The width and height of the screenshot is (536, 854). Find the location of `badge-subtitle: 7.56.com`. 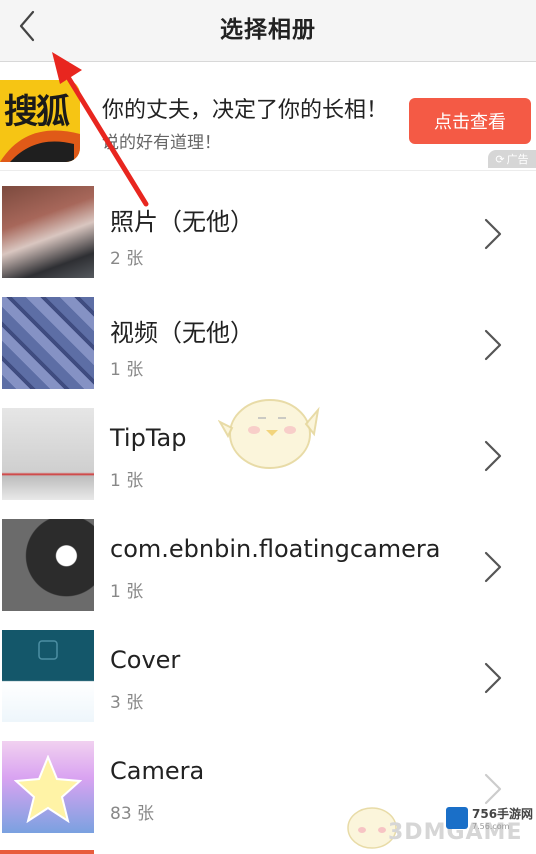

badge-subtitle: 7.56.com is located at coordinates (491, 826).